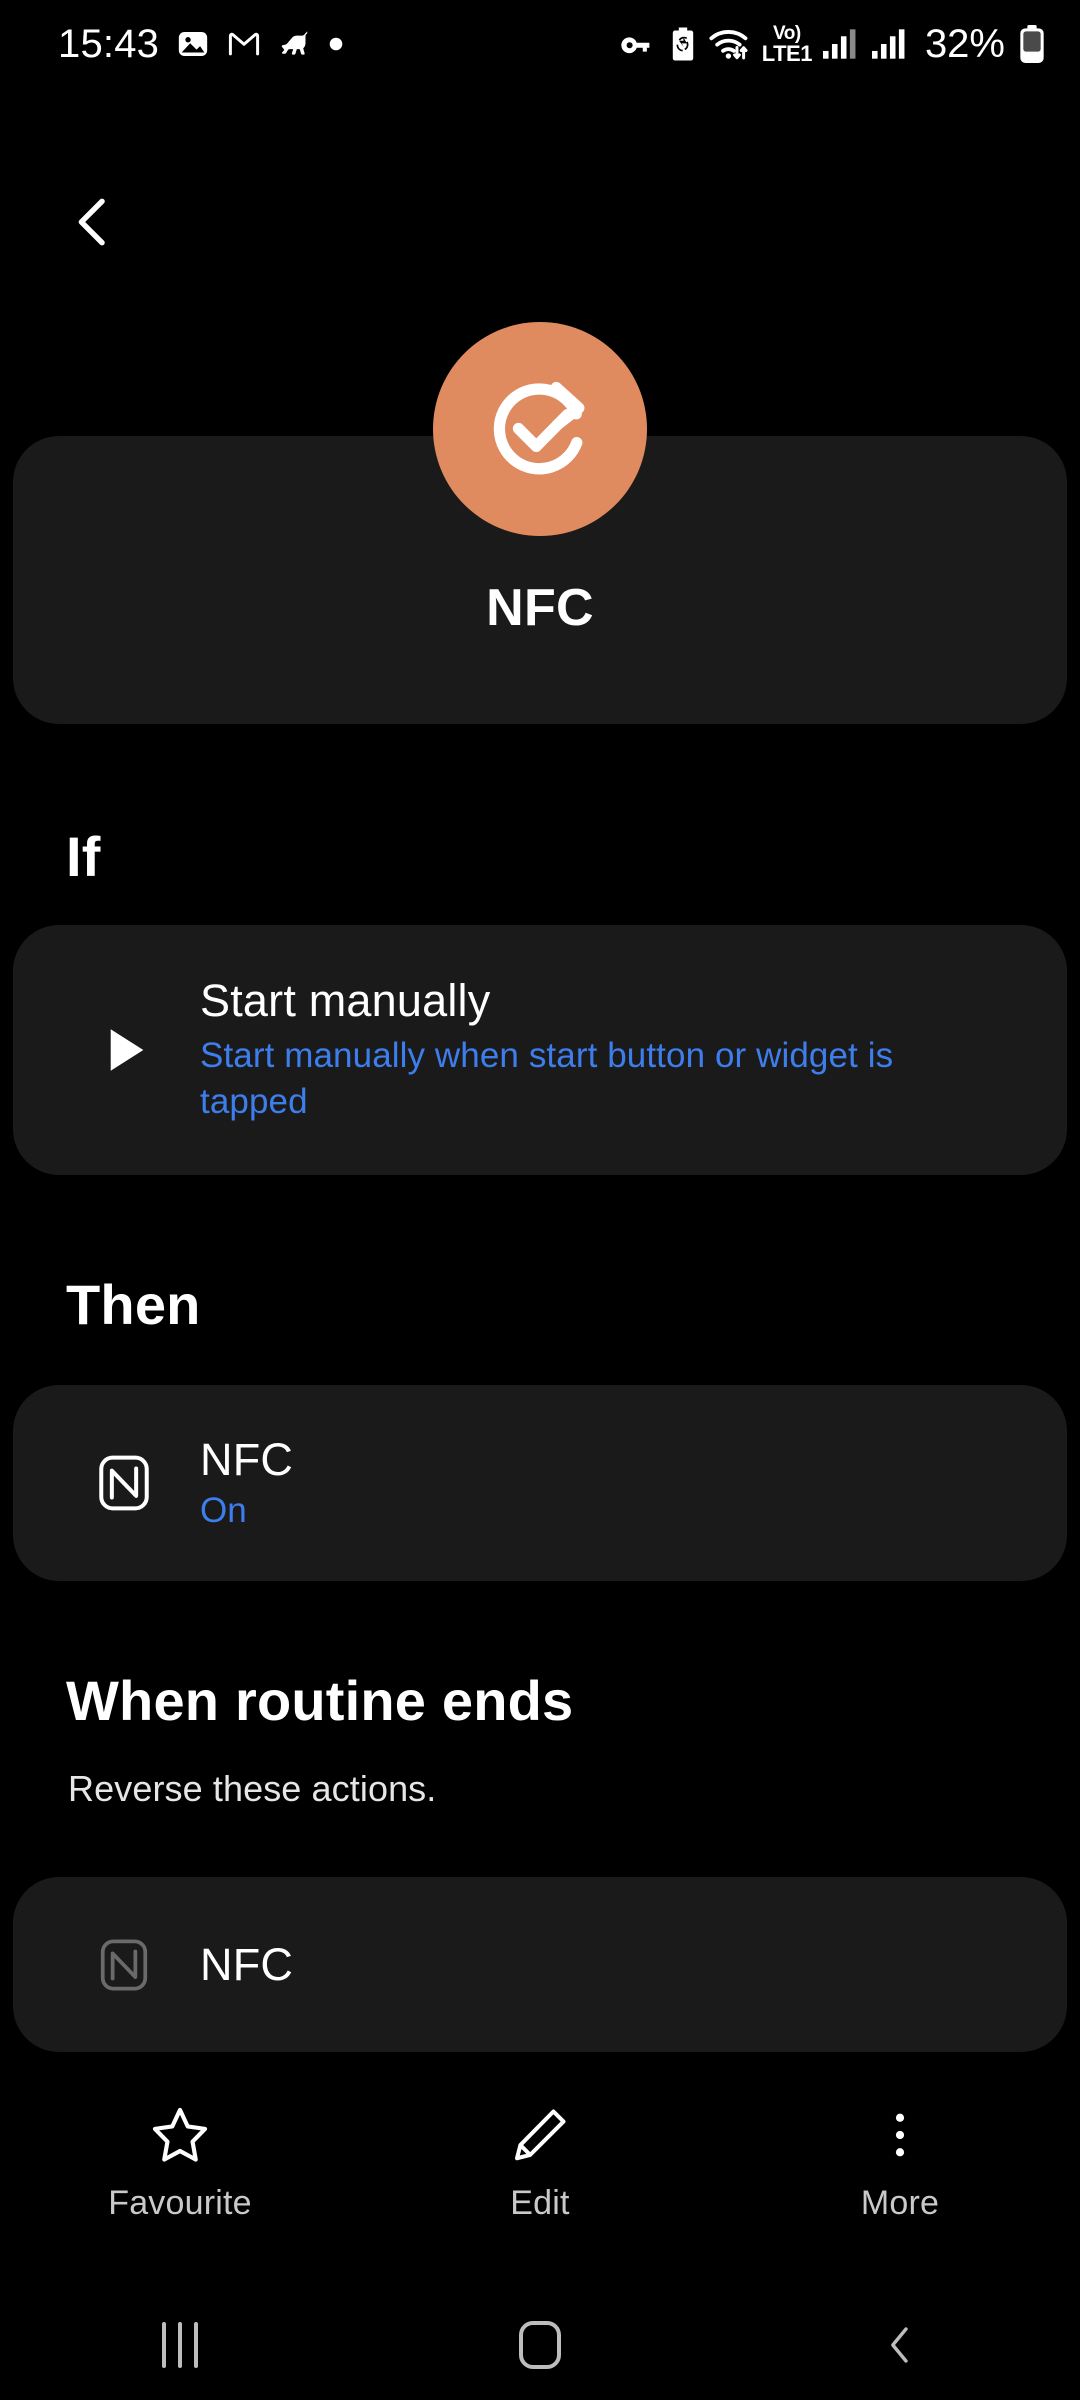 This screenshot has width=1080, height=2400. What do you see at coordinates (124, 1965) in the screenshot?
I see `nfc-icon-dimmed` at bounding box center [124, 1965].